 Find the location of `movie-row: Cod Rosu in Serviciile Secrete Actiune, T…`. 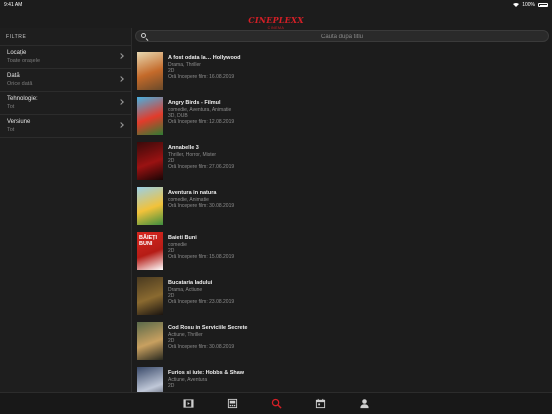

movie-row: Cod Rosu in Serviciile Secrete Actiune, T… is located at coordinates (342, 340).